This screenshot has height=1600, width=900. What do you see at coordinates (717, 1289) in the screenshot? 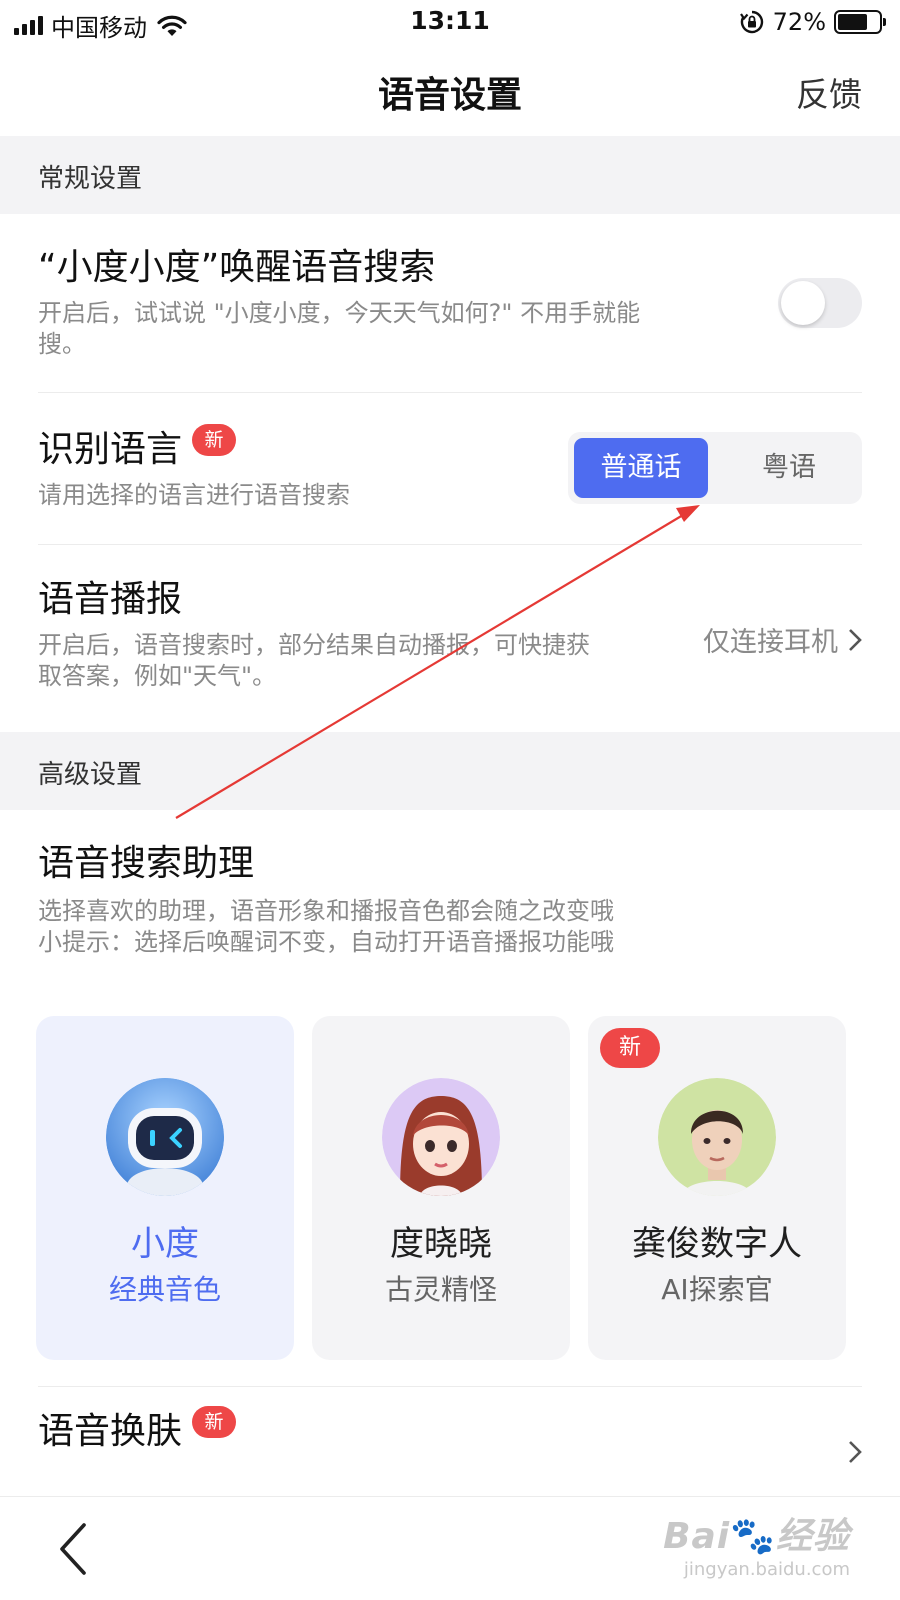
I see `assistant-subtitle: AI探索官` at bounding box center [717, 1289].